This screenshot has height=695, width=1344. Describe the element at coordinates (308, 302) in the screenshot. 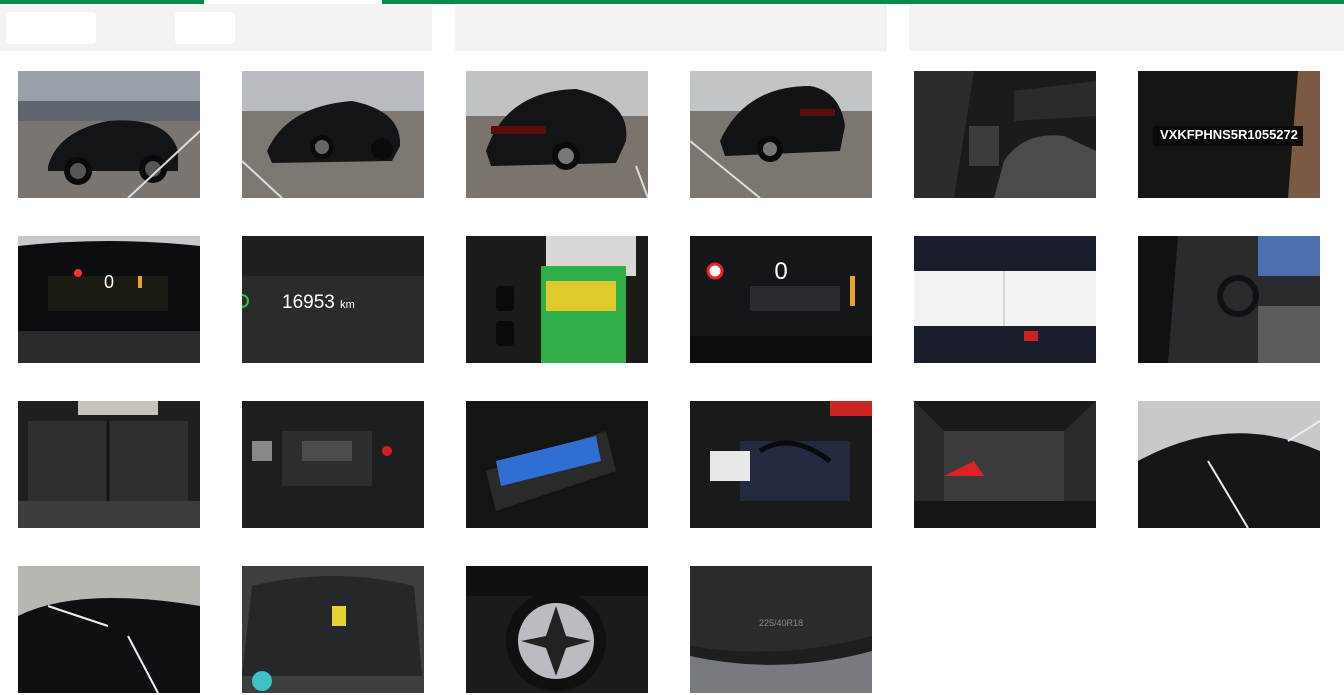

I see `odometer-value: 16953` at that location.